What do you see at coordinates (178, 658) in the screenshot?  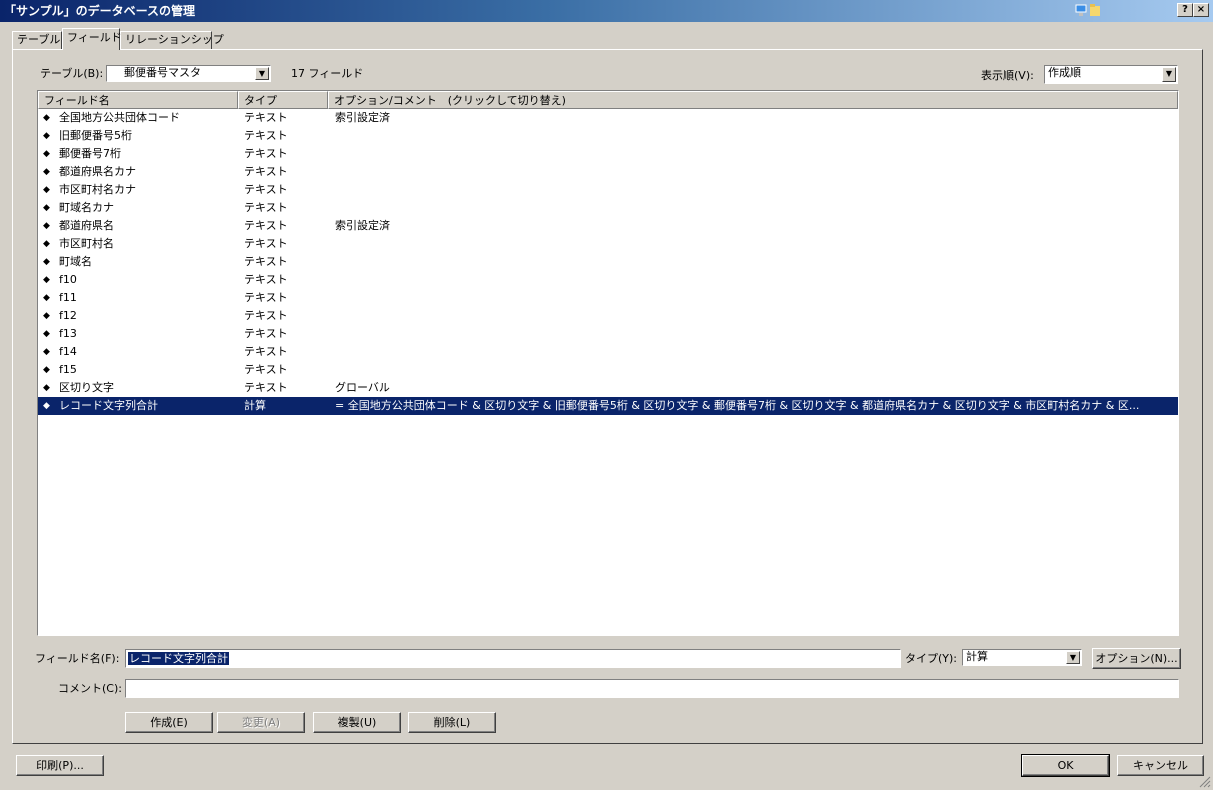 I see `field-name-value: レコード文字列合計` at bounding box center [178, 658].